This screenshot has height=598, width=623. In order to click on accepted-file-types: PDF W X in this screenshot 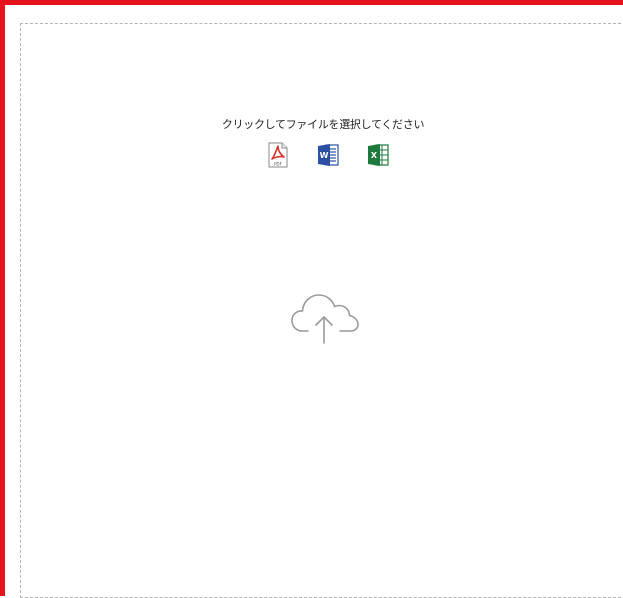, I will do `click(322, 155)`.